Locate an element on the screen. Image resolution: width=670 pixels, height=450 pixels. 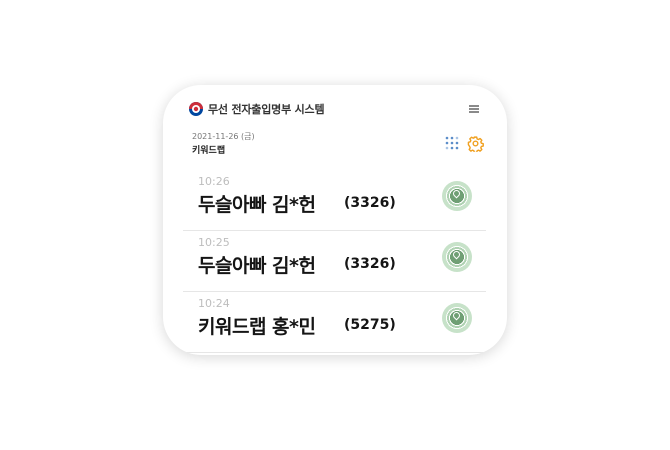
app-title: 무선 전자출입명부 시스템 is located at coordinates (266, 109).